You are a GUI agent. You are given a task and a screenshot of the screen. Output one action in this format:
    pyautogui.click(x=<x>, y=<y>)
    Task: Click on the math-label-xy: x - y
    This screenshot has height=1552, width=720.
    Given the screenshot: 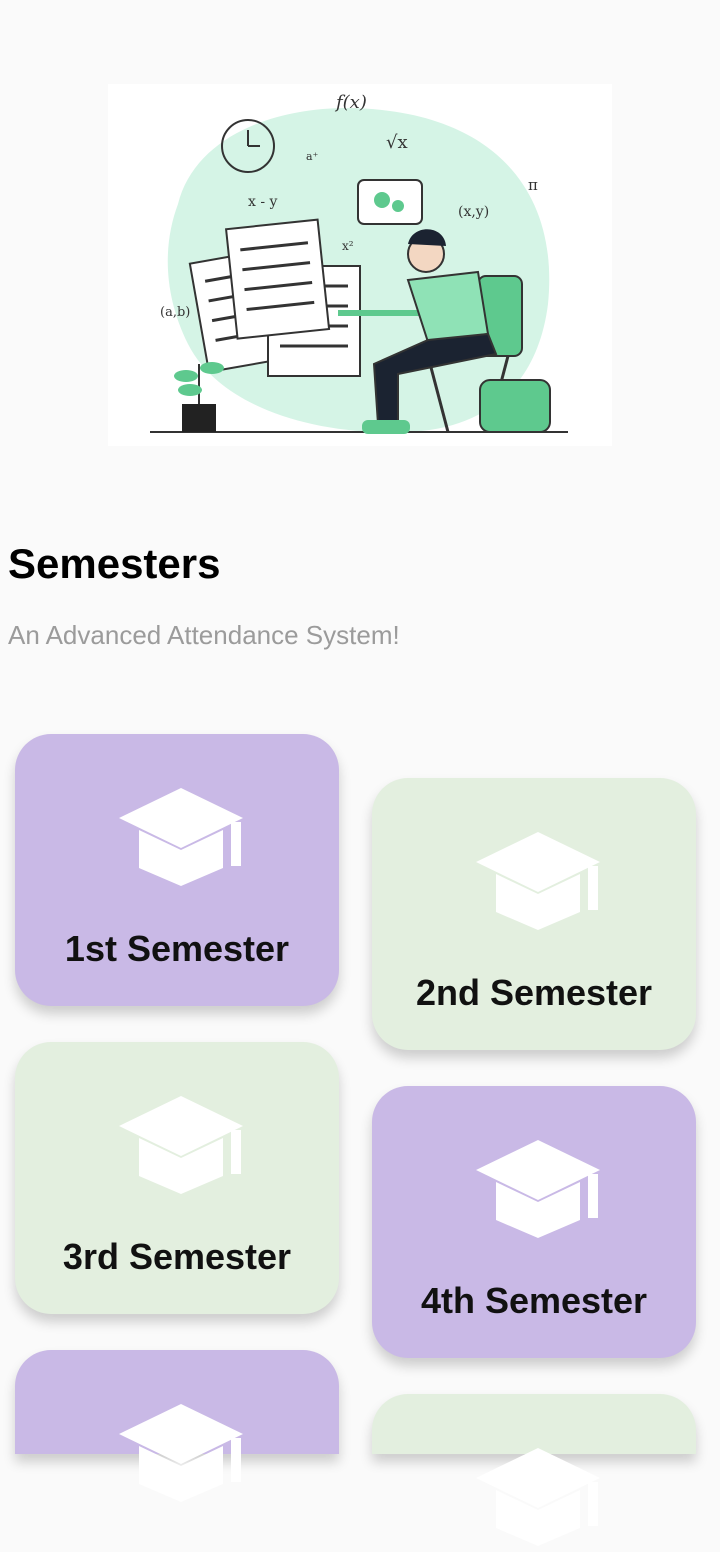 What is the action you would take?
    pyautogui.click(x=263, y=202)
    